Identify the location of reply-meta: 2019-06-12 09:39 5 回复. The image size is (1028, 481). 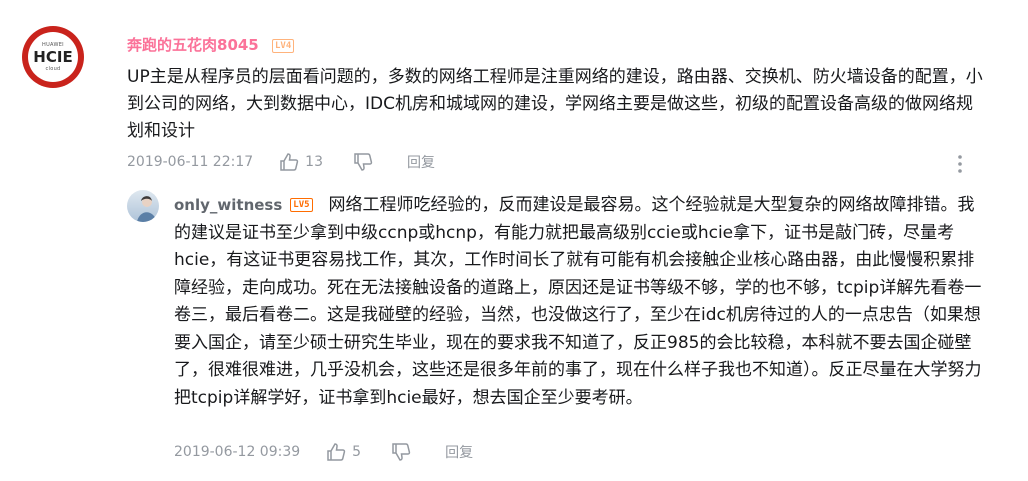
(323, 452).